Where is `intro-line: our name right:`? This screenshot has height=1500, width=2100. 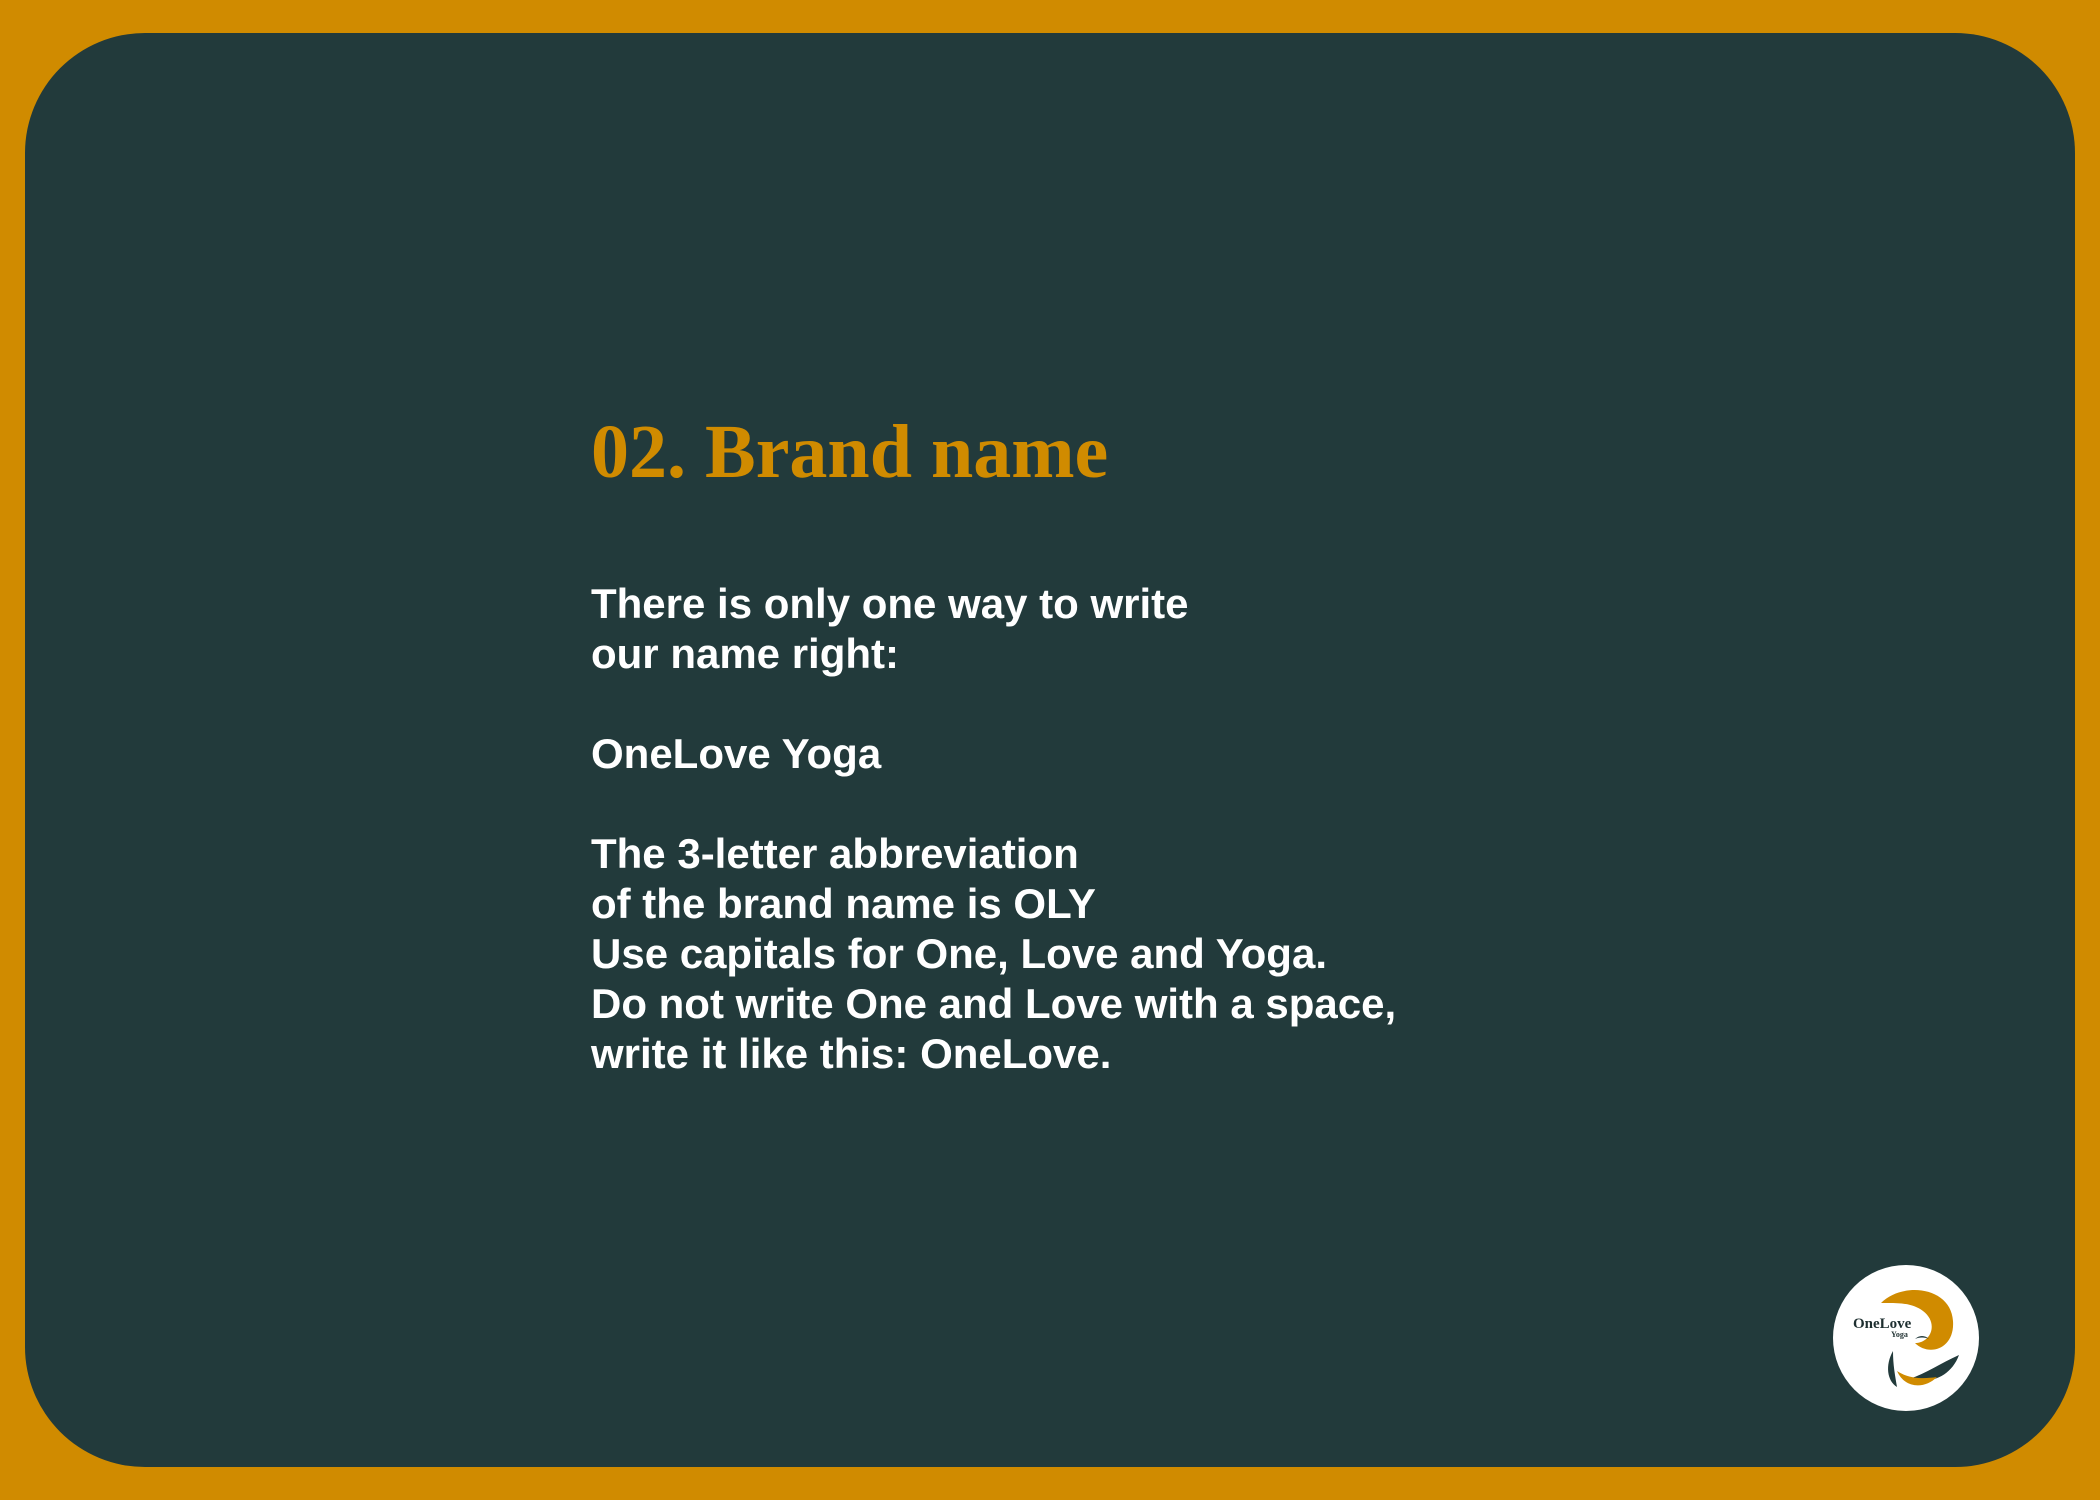
intro-line: our name right: is located at coordinates (745, 653).